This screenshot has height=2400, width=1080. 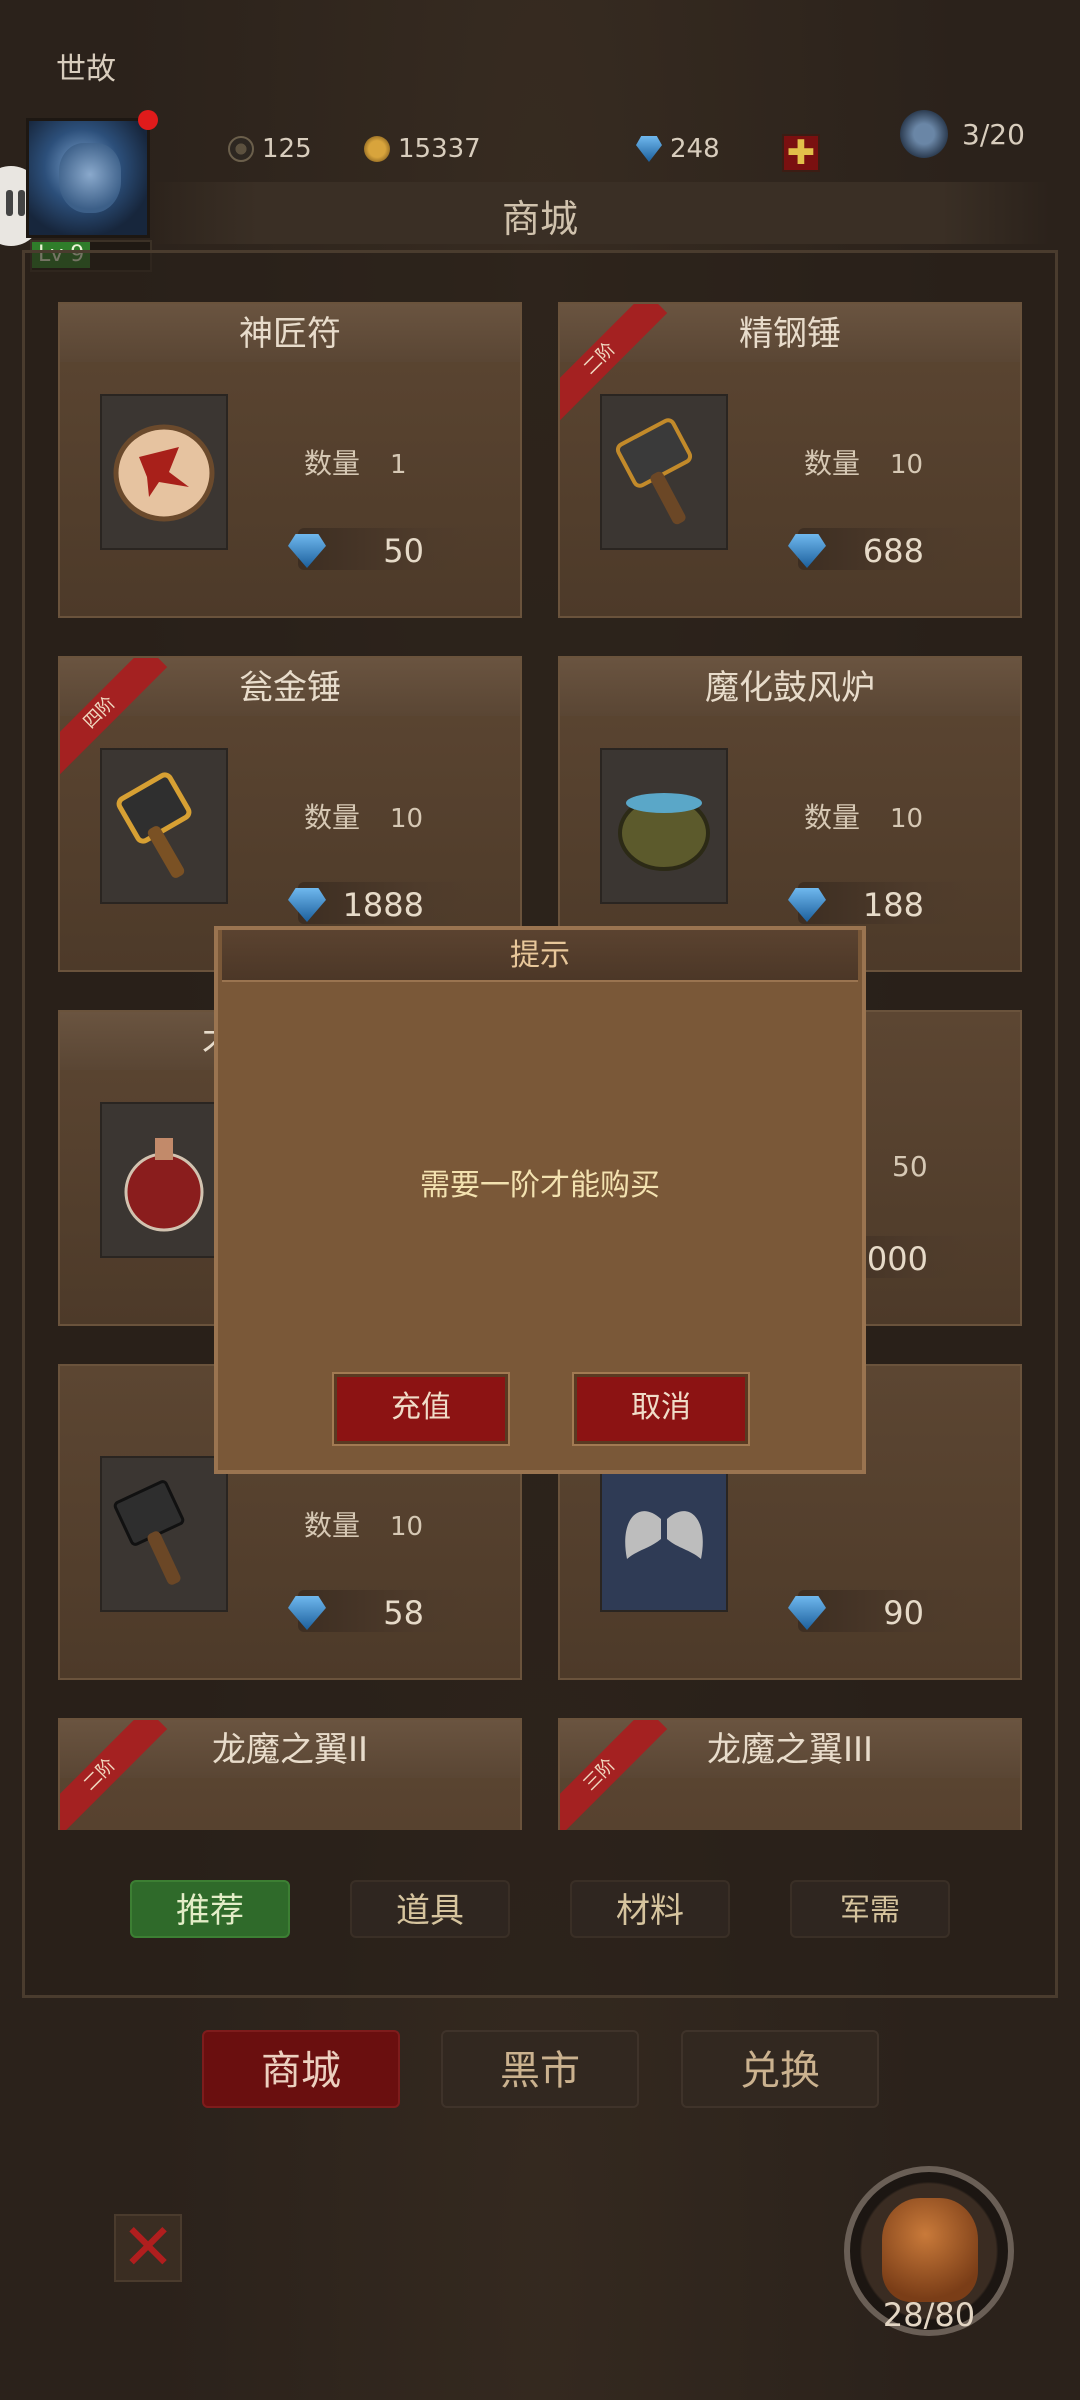 What do you see at coordinates (664, 826) in the screenshot?
I see `furnace-pot-icon` at bounding box center [664, 826].